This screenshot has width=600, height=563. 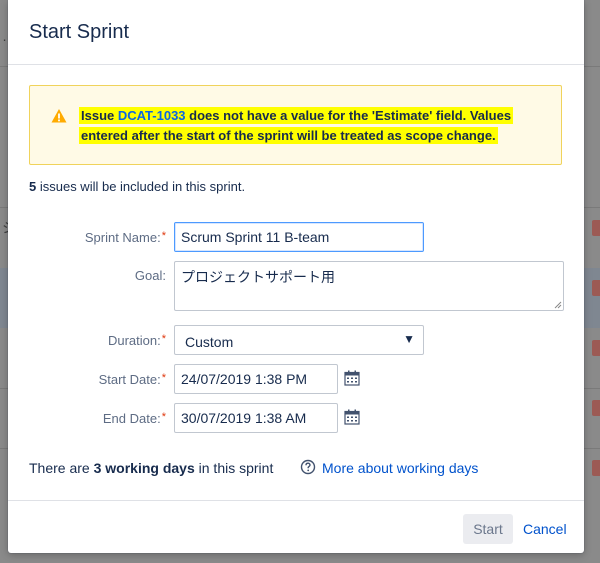 What do you see at coordinates (144, 468) in the screenshot?
I see `working-days-count: 3 working days` at bounding box center [144, 468].